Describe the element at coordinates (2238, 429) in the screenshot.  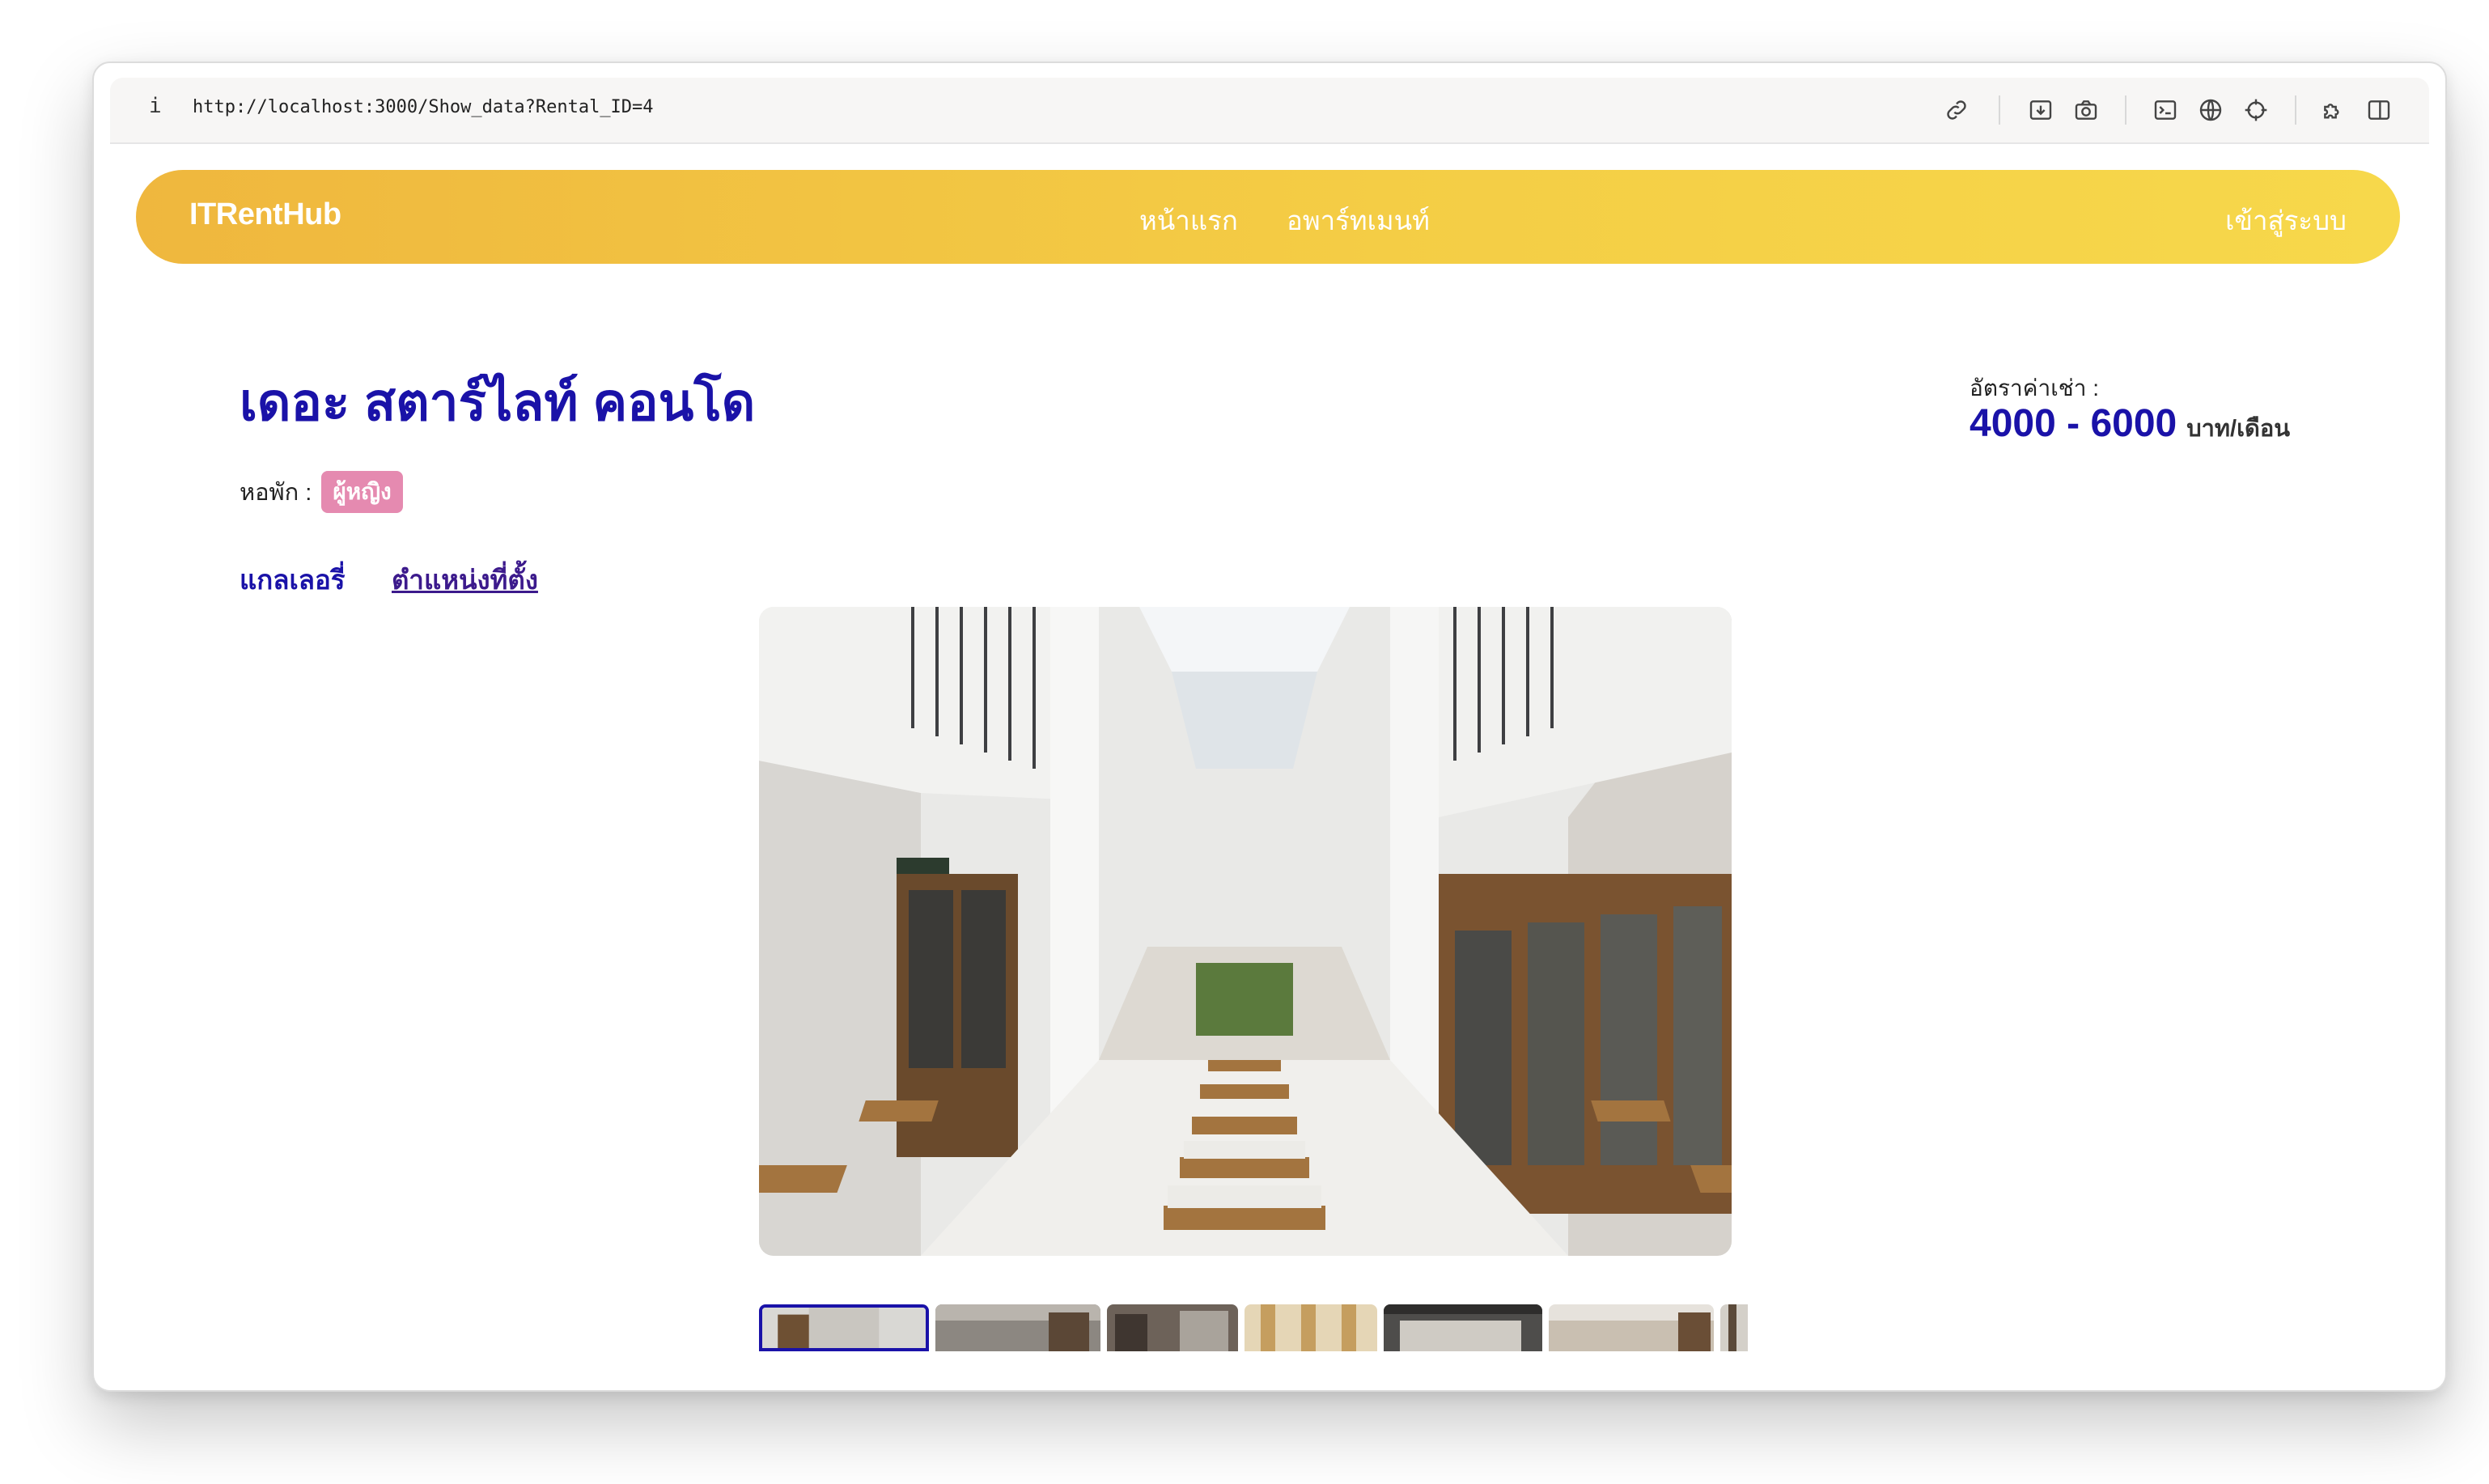
I see `price-unit: บาท/เดือน` at that location.